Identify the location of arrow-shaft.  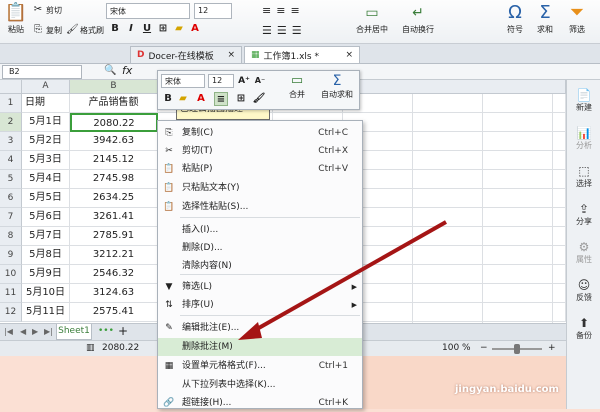
(348, 277).